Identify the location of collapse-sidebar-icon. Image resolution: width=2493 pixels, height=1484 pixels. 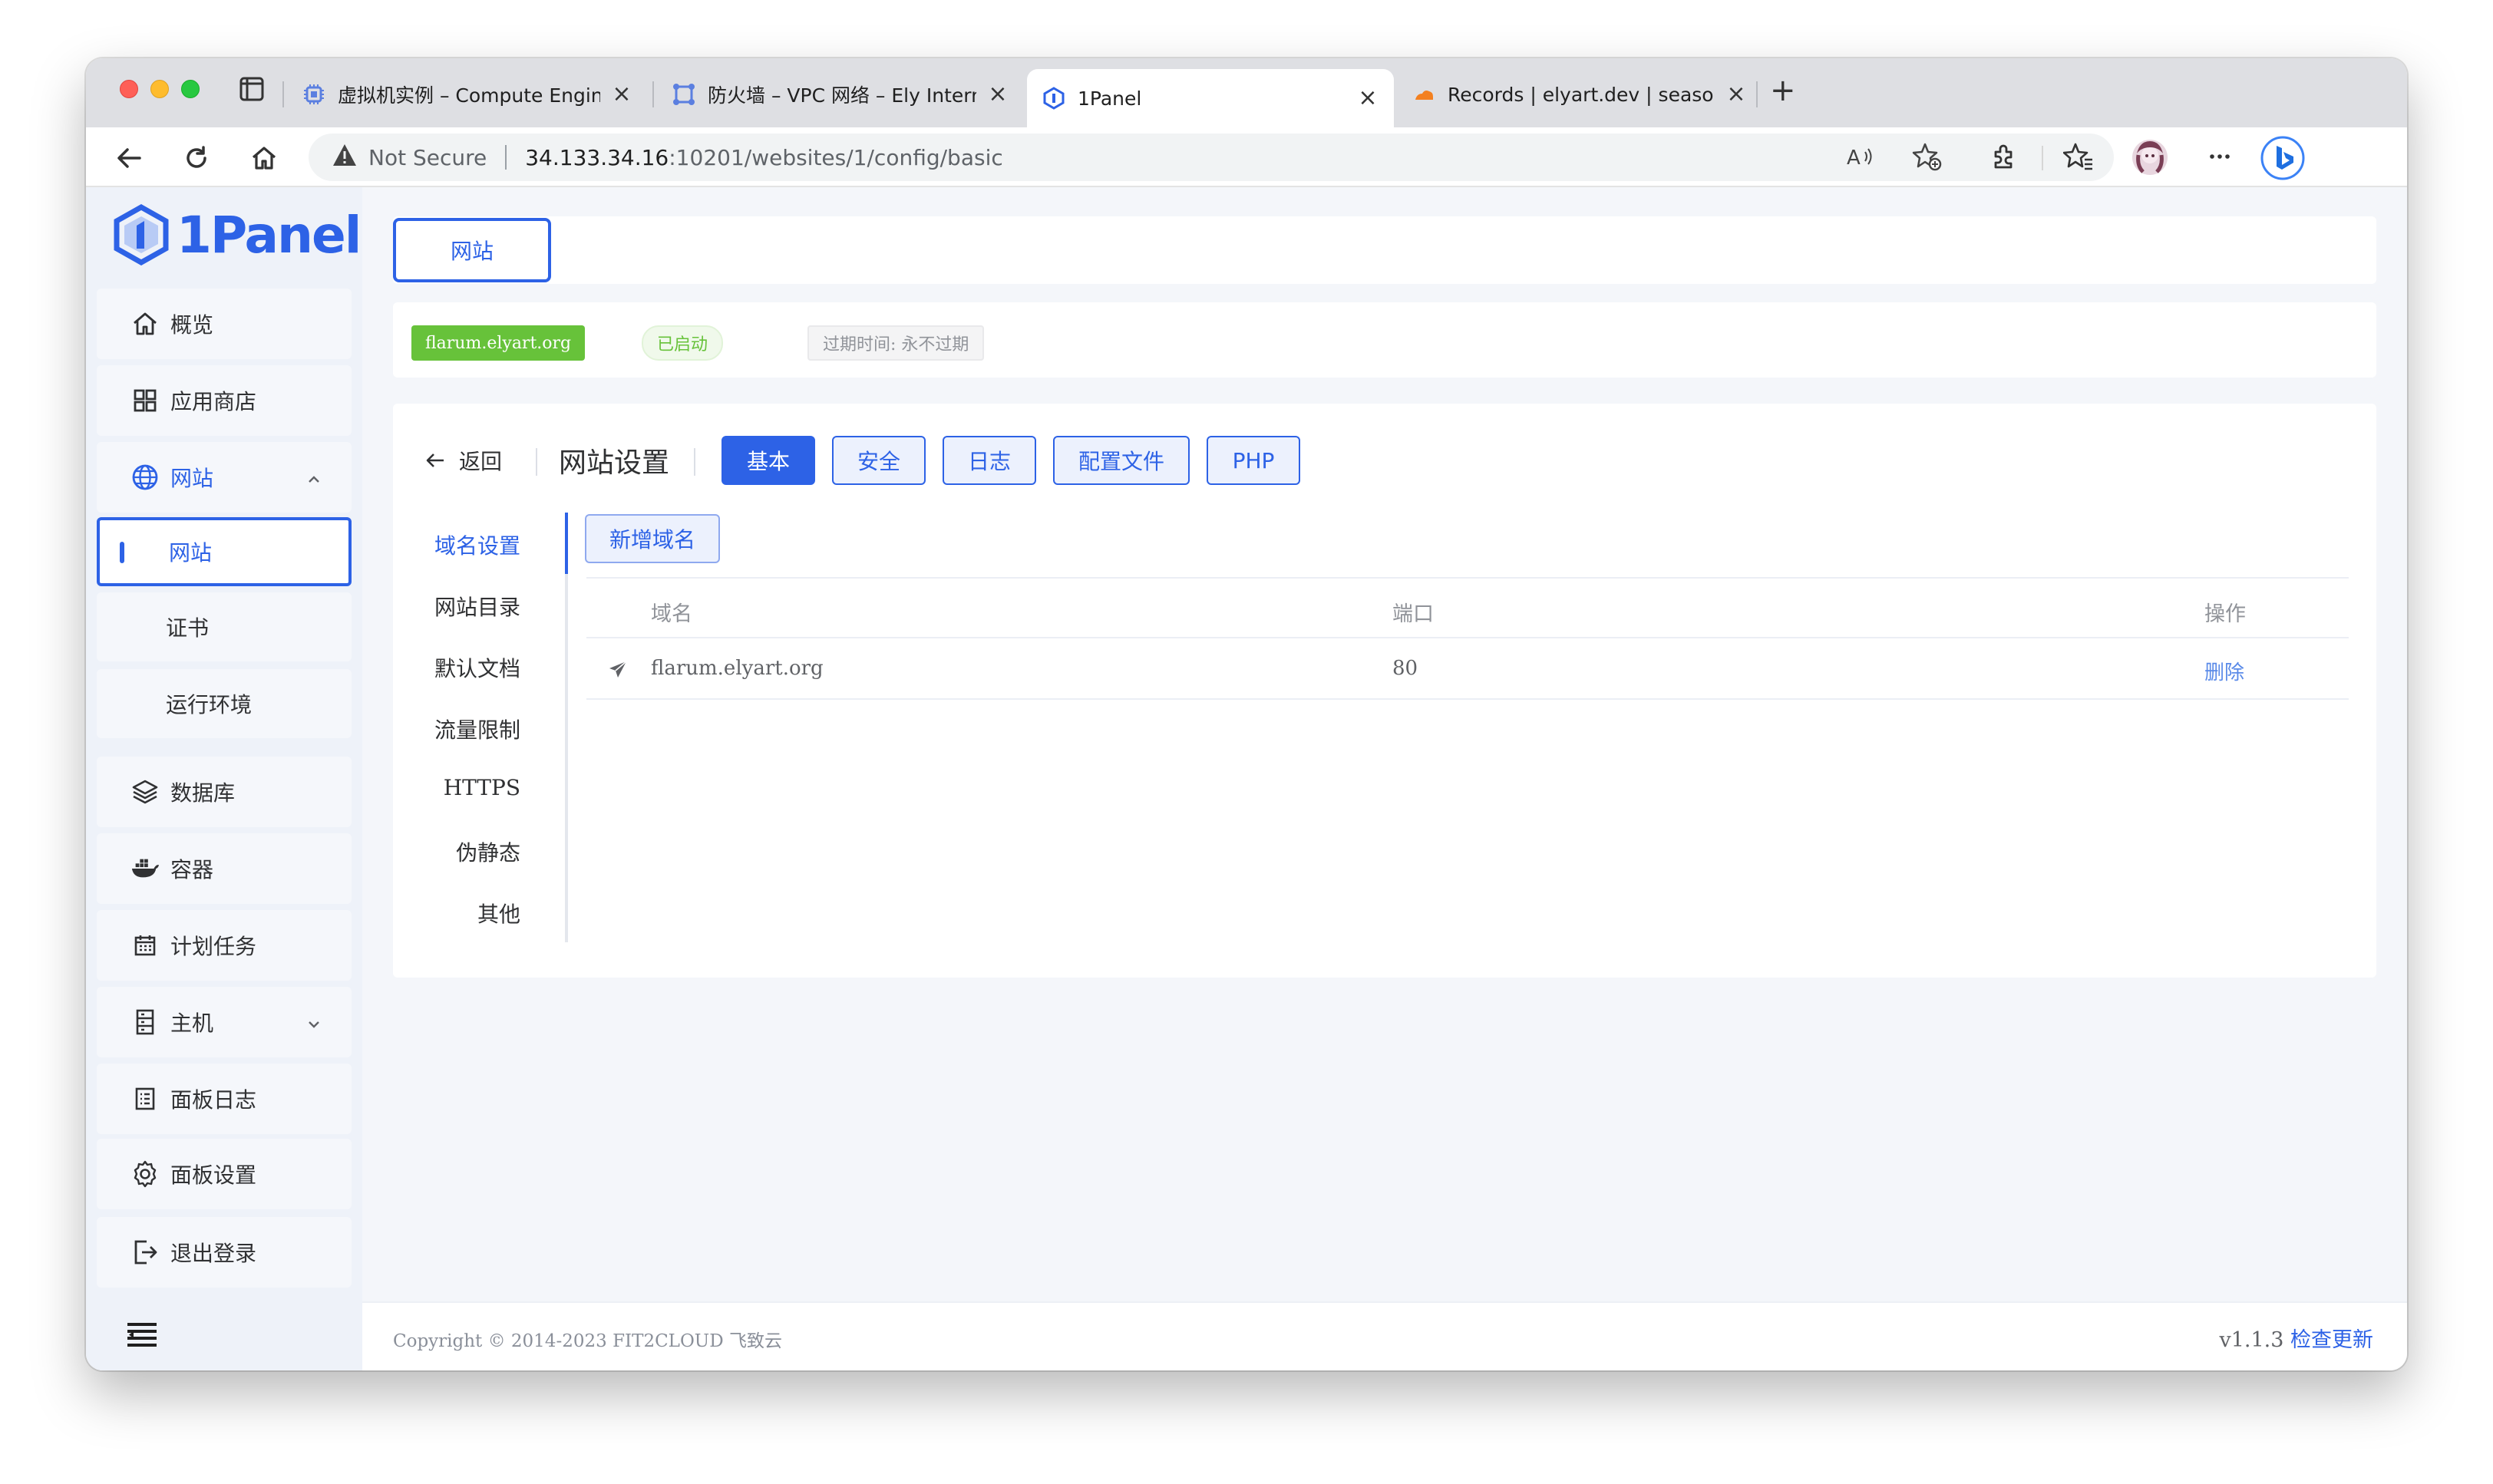
(142, 1335).